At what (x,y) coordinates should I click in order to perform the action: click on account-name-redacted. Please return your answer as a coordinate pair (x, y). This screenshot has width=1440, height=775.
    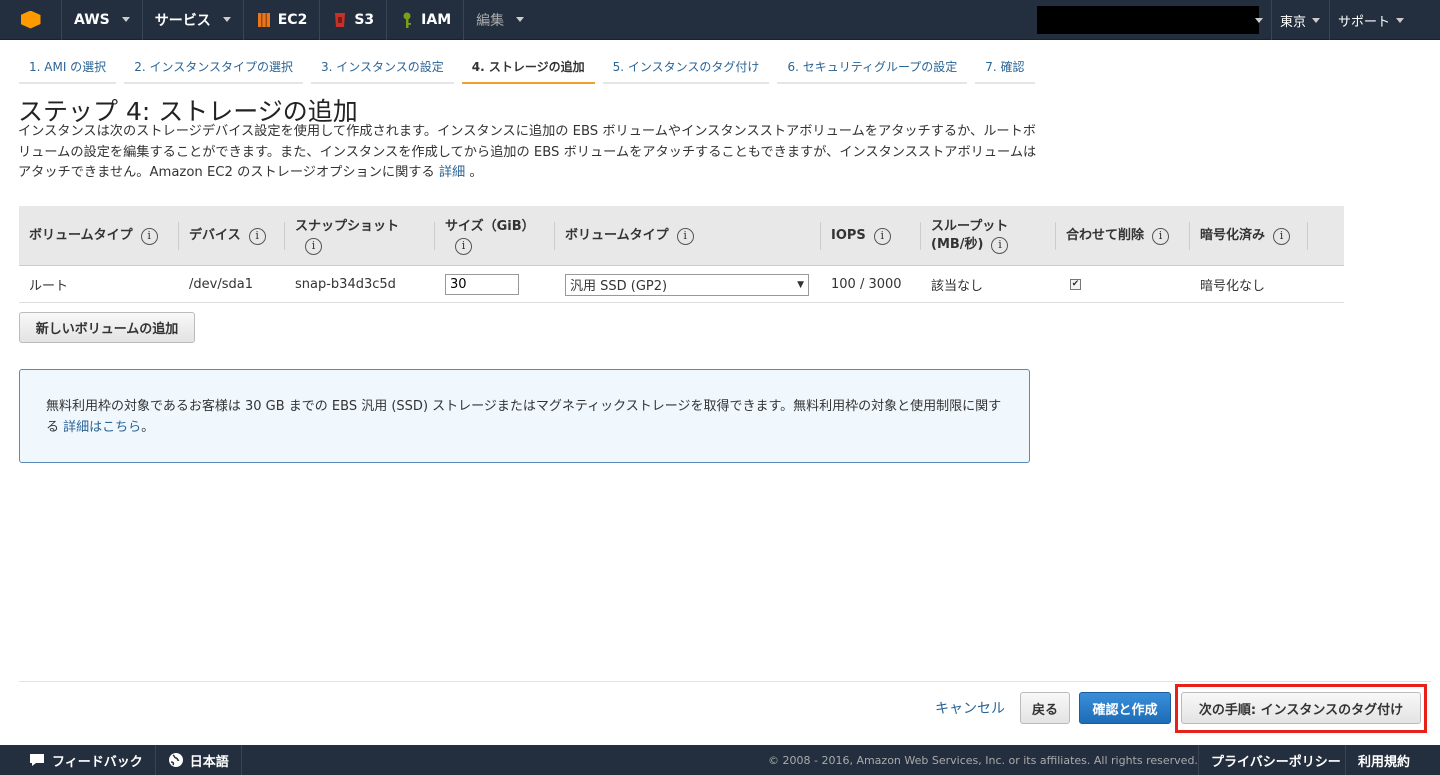
    Looking at the image, I should click on (1148, 20).